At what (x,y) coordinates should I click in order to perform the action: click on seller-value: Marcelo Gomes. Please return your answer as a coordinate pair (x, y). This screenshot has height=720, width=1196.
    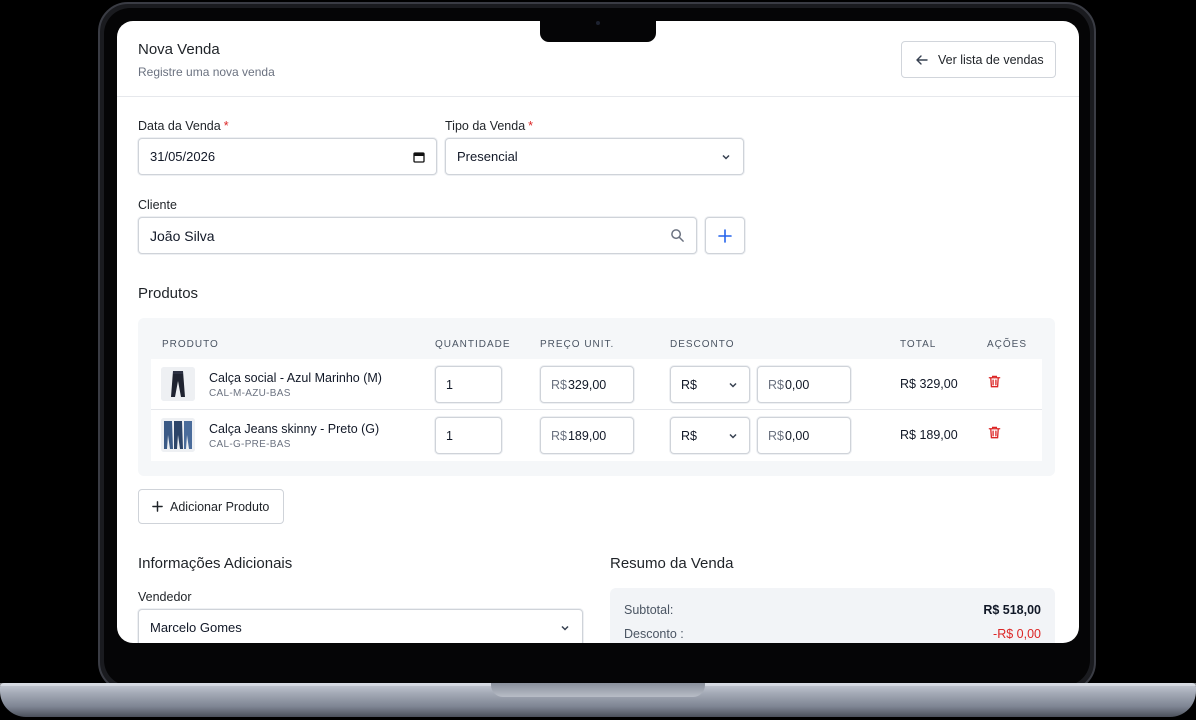
    Looking at the image, I should click on (196, 627).